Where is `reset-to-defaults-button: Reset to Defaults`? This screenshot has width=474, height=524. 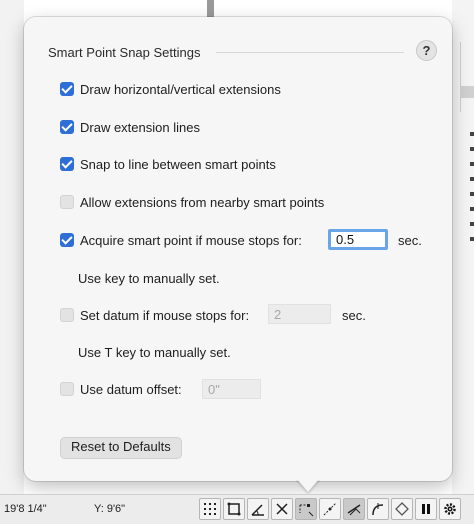
reset-to-defaults-button: Reset to Defaults is located at coordinates (121, 448).